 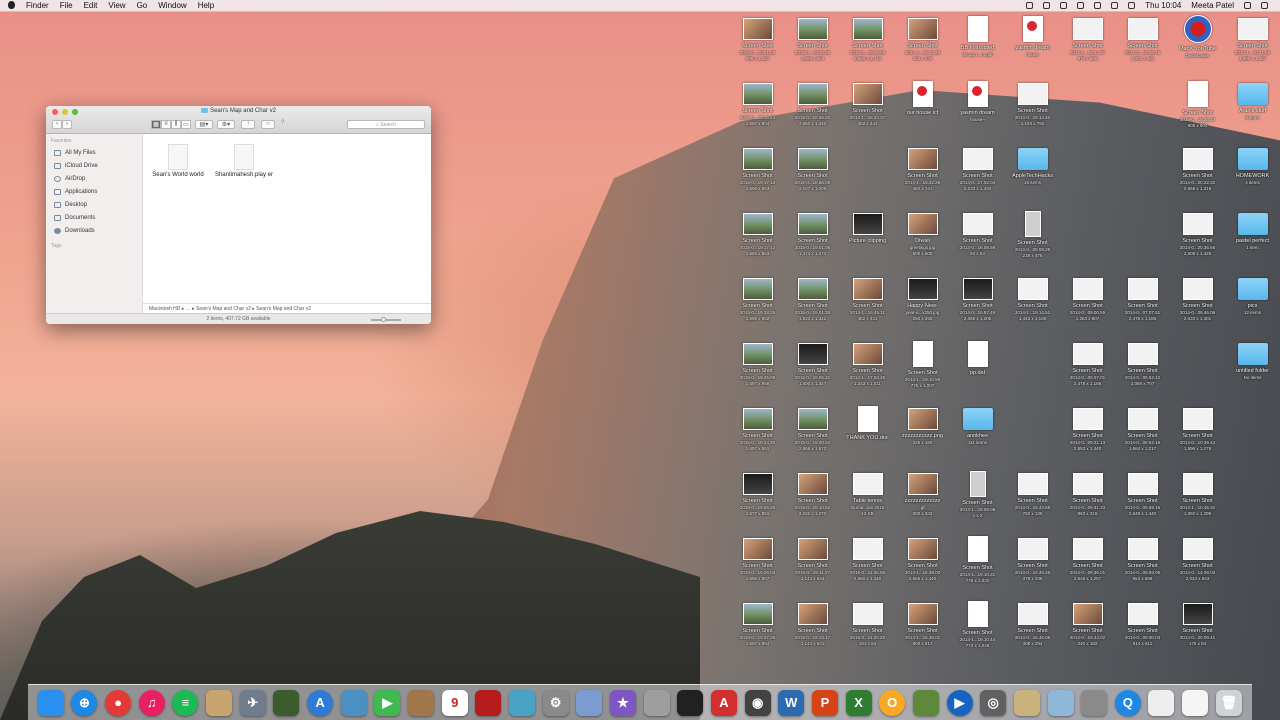 I want to click on desktop-item: Screen Shot 2014-0...09.00.03 614 x 611, so click(x=1142, y=631).